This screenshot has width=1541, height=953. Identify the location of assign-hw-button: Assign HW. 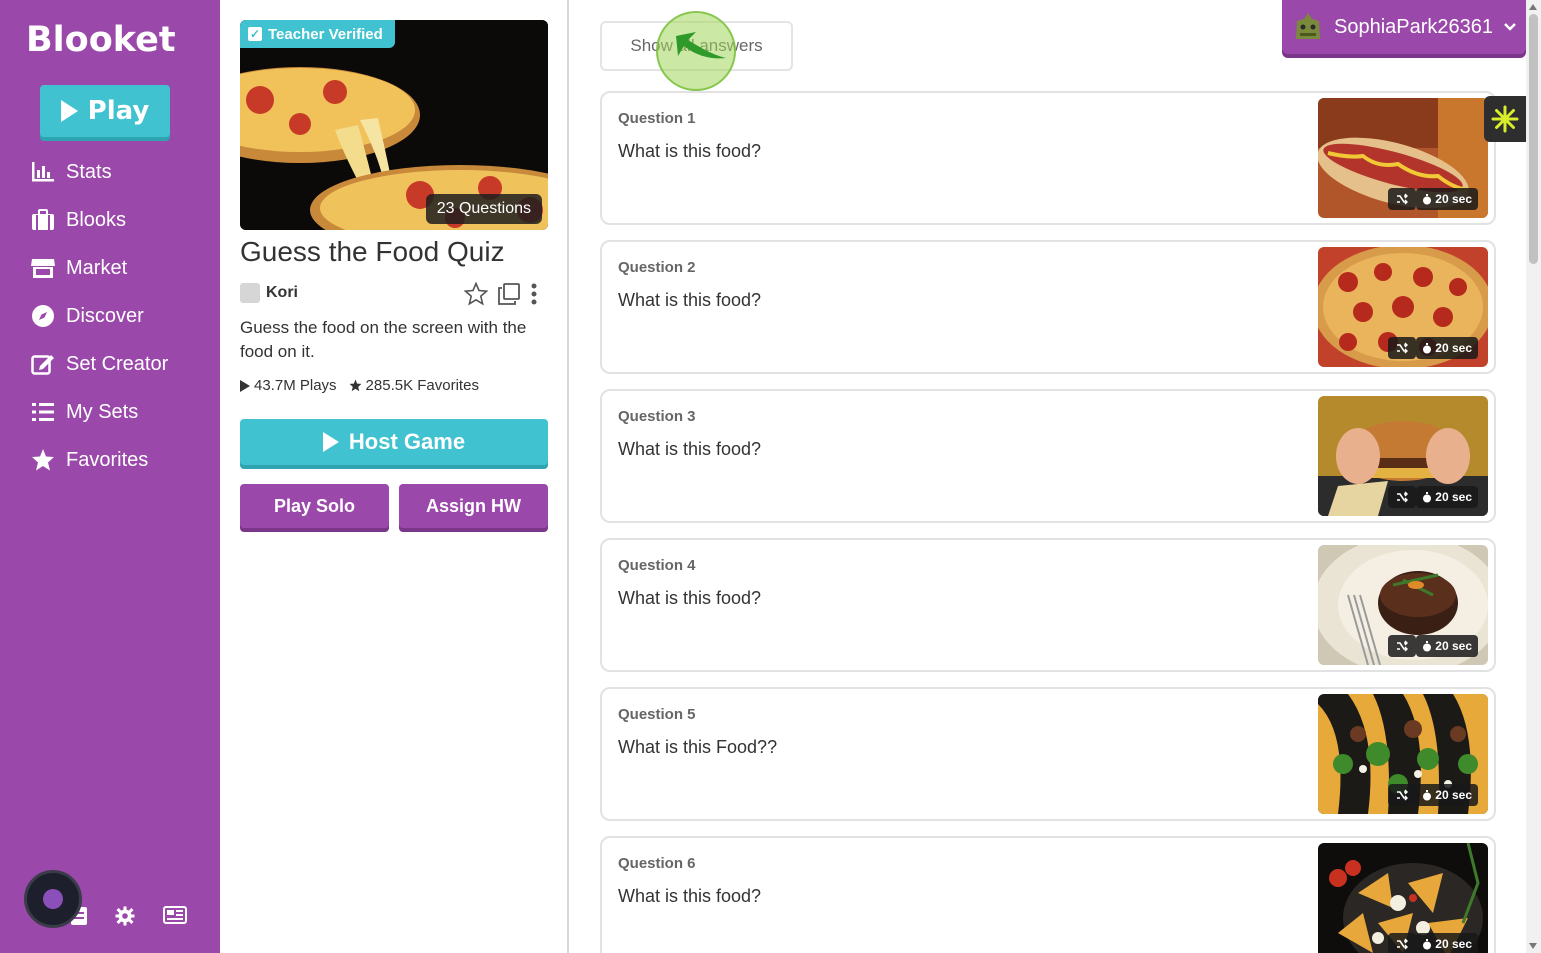
(473, 506).